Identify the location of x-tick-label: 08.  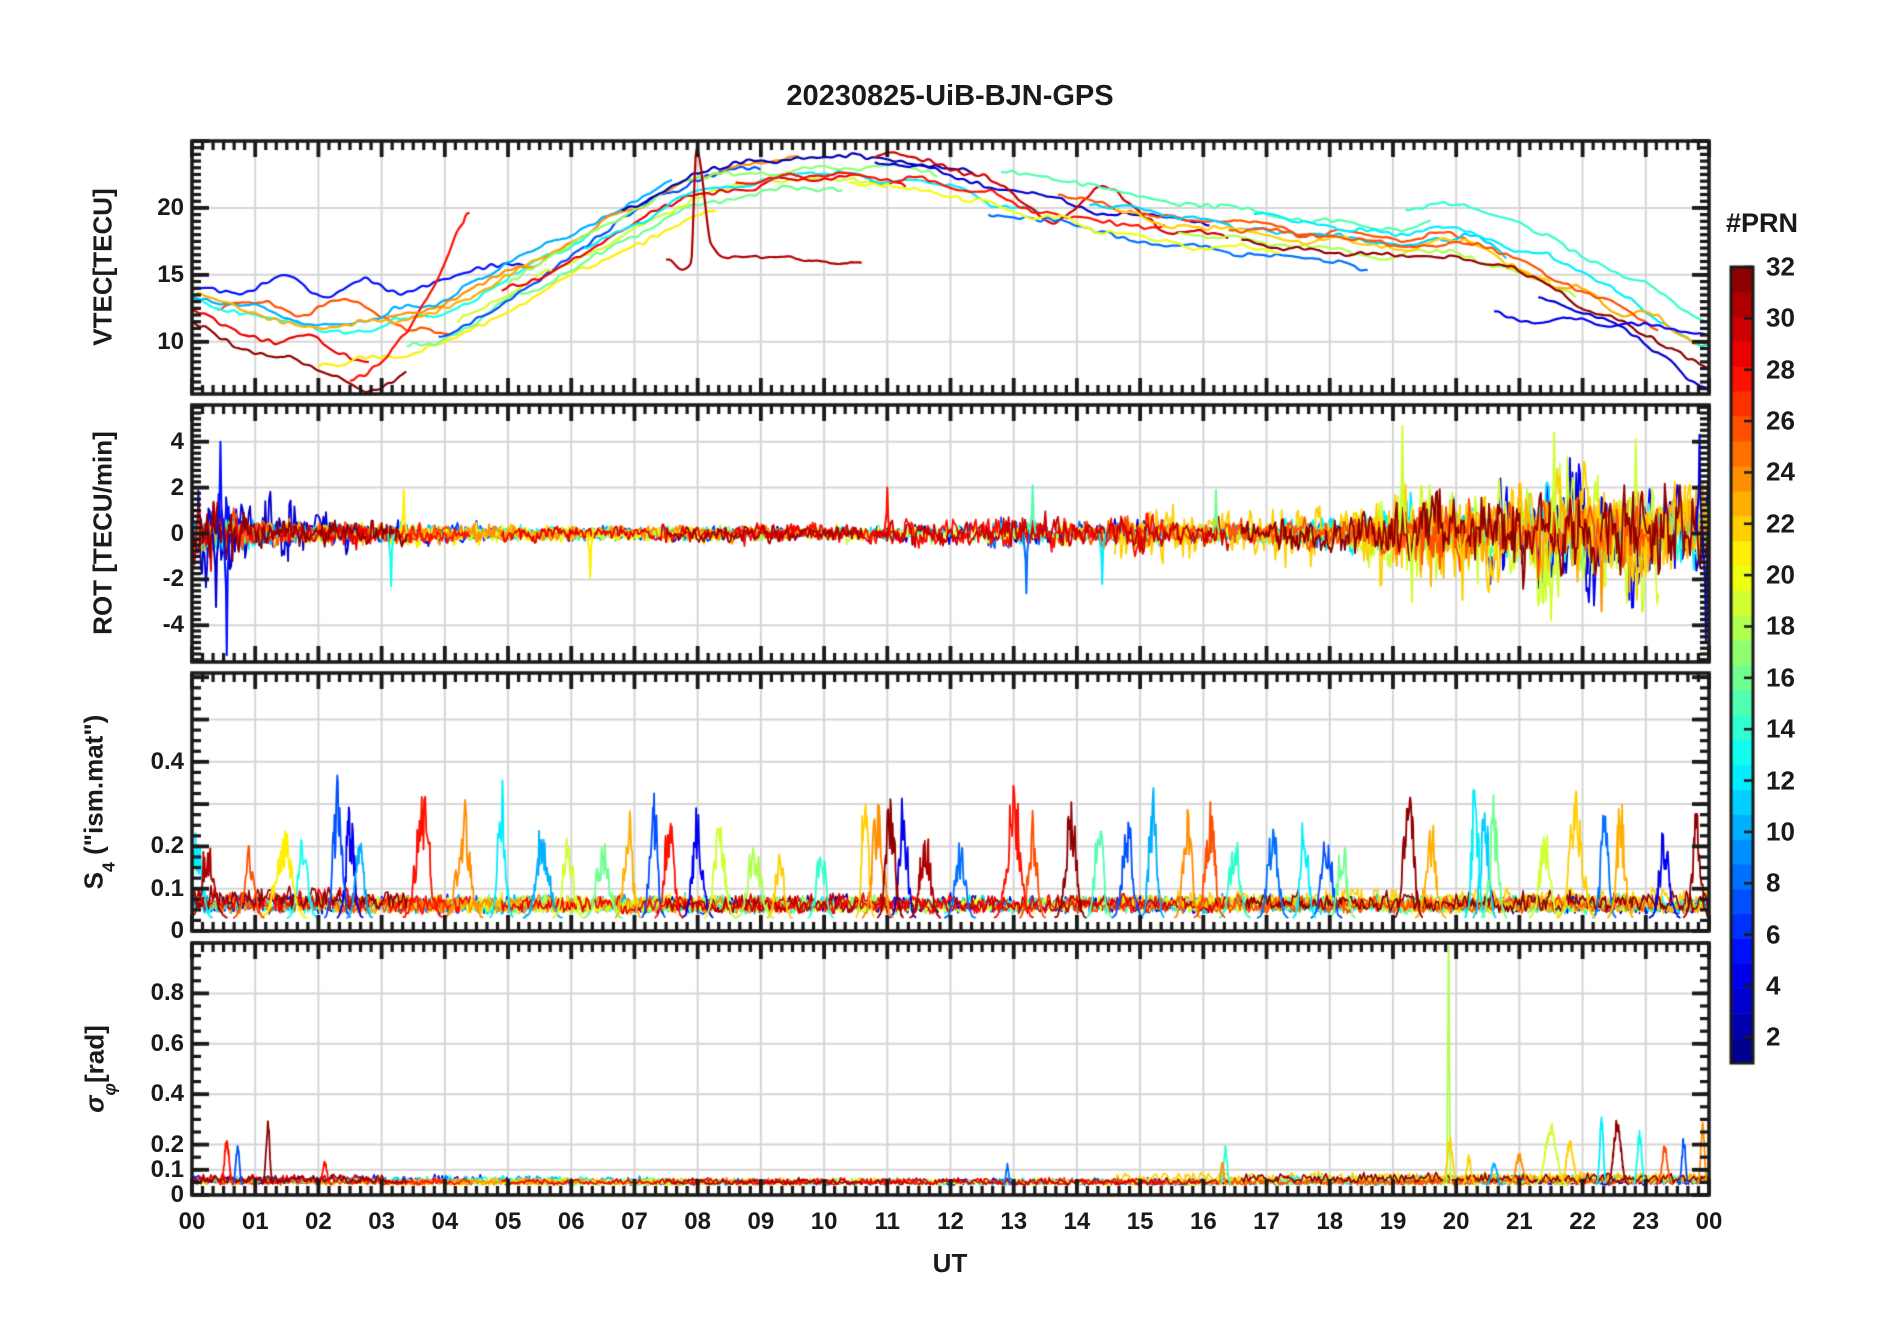
(698, 1221).